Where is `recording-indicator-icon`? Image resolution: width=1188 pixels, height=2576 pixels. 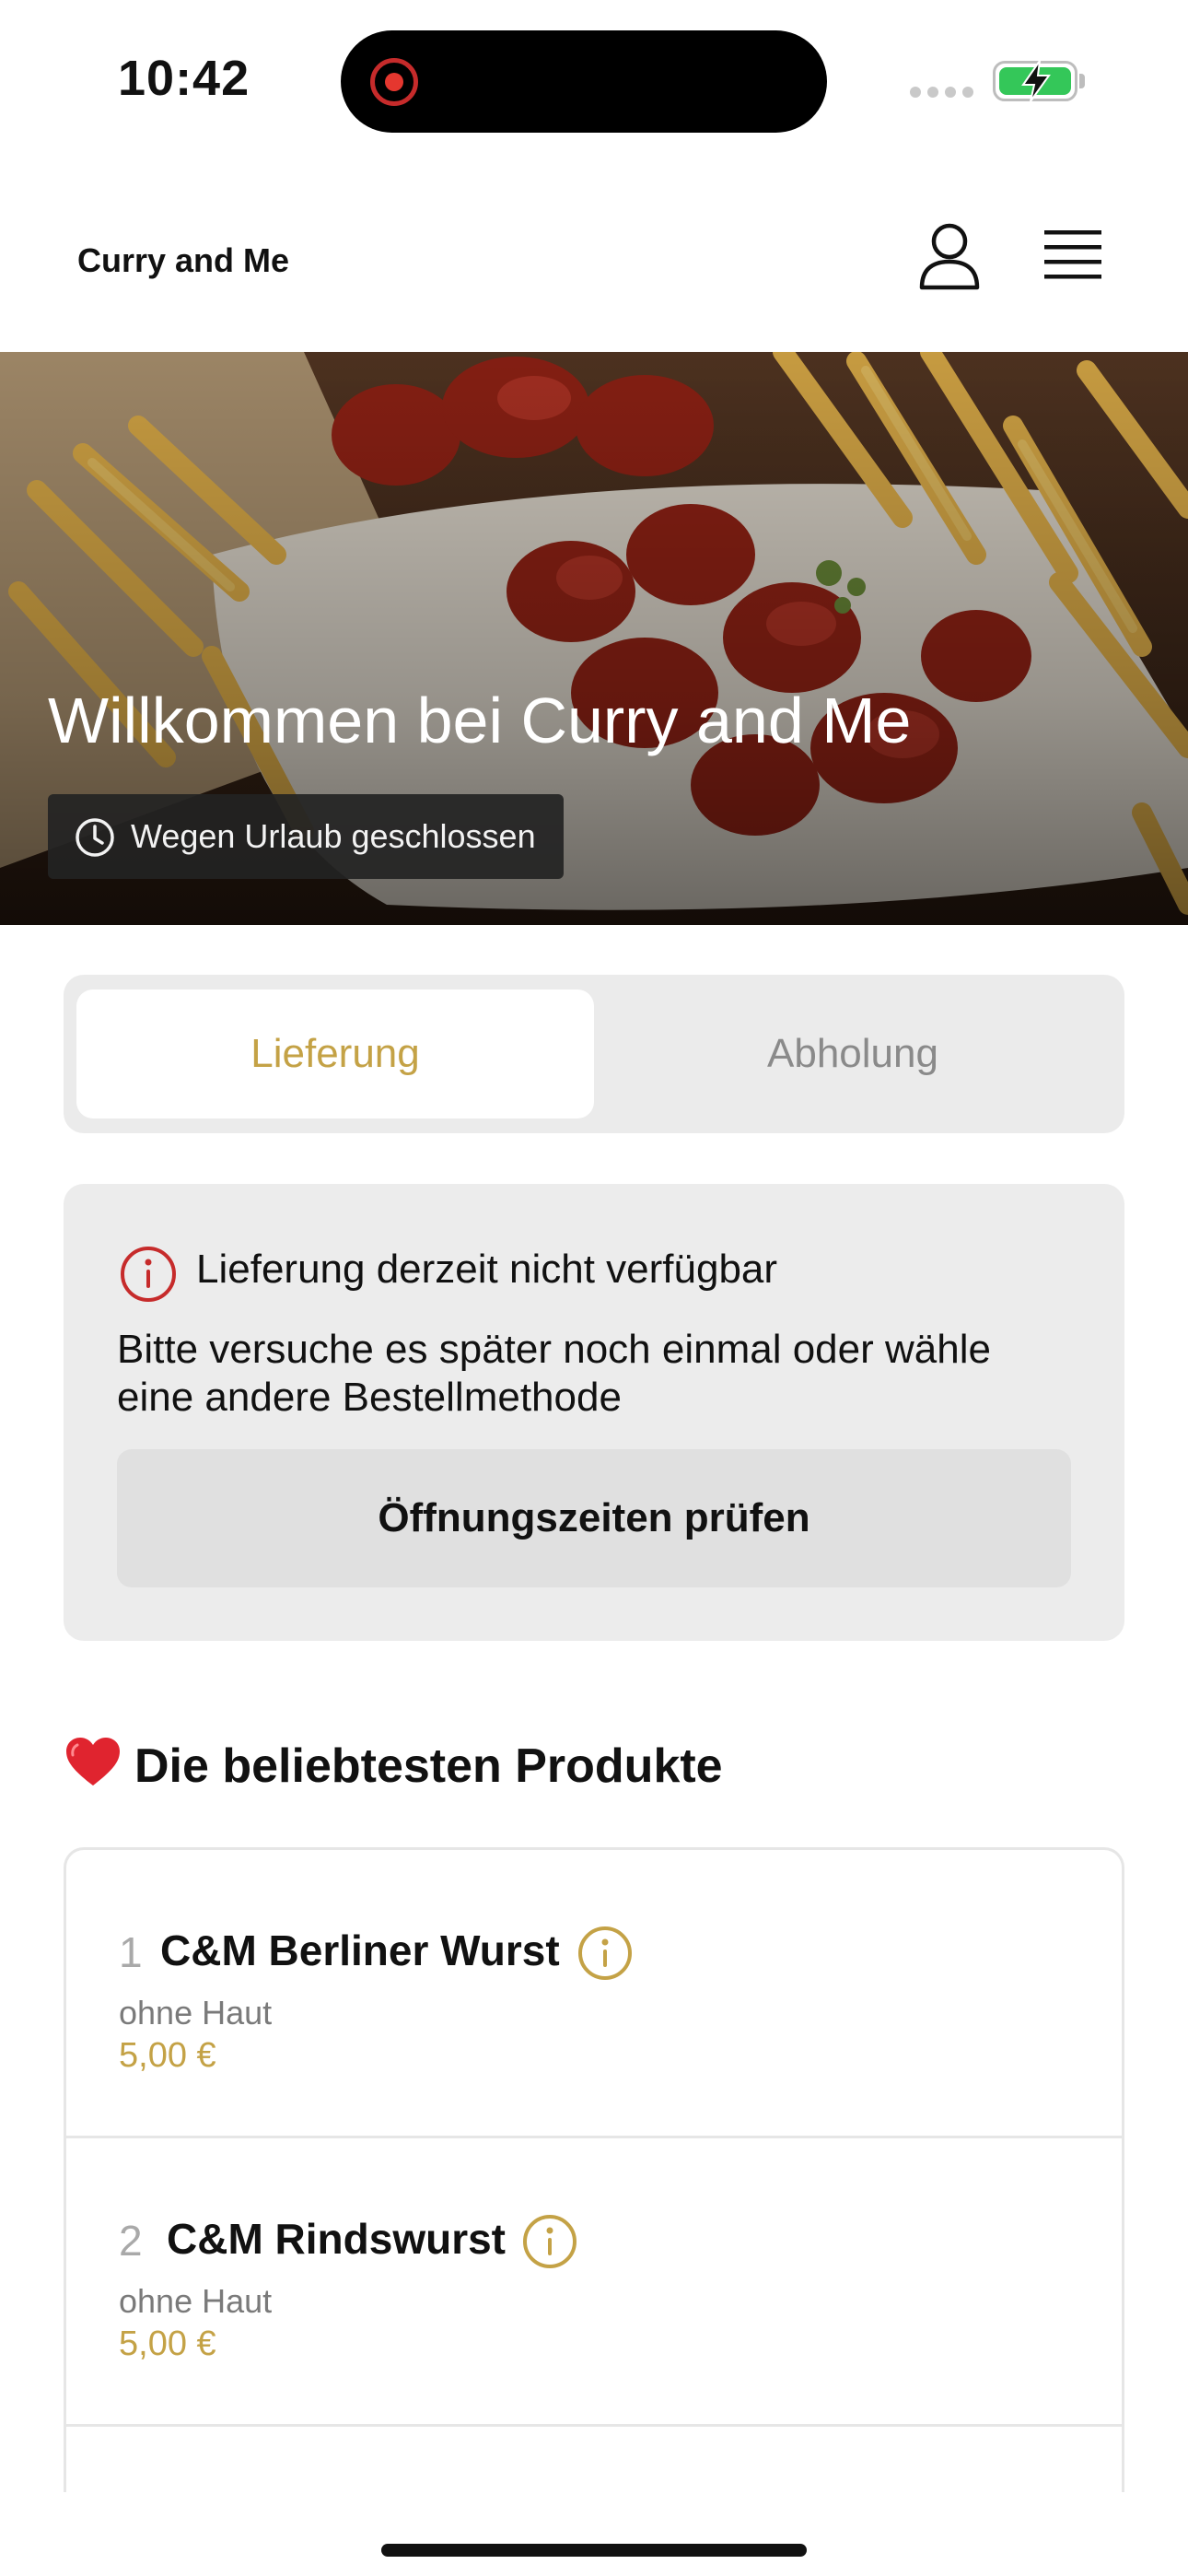 recording-indicator-icon is located at coordinates (394, 82).